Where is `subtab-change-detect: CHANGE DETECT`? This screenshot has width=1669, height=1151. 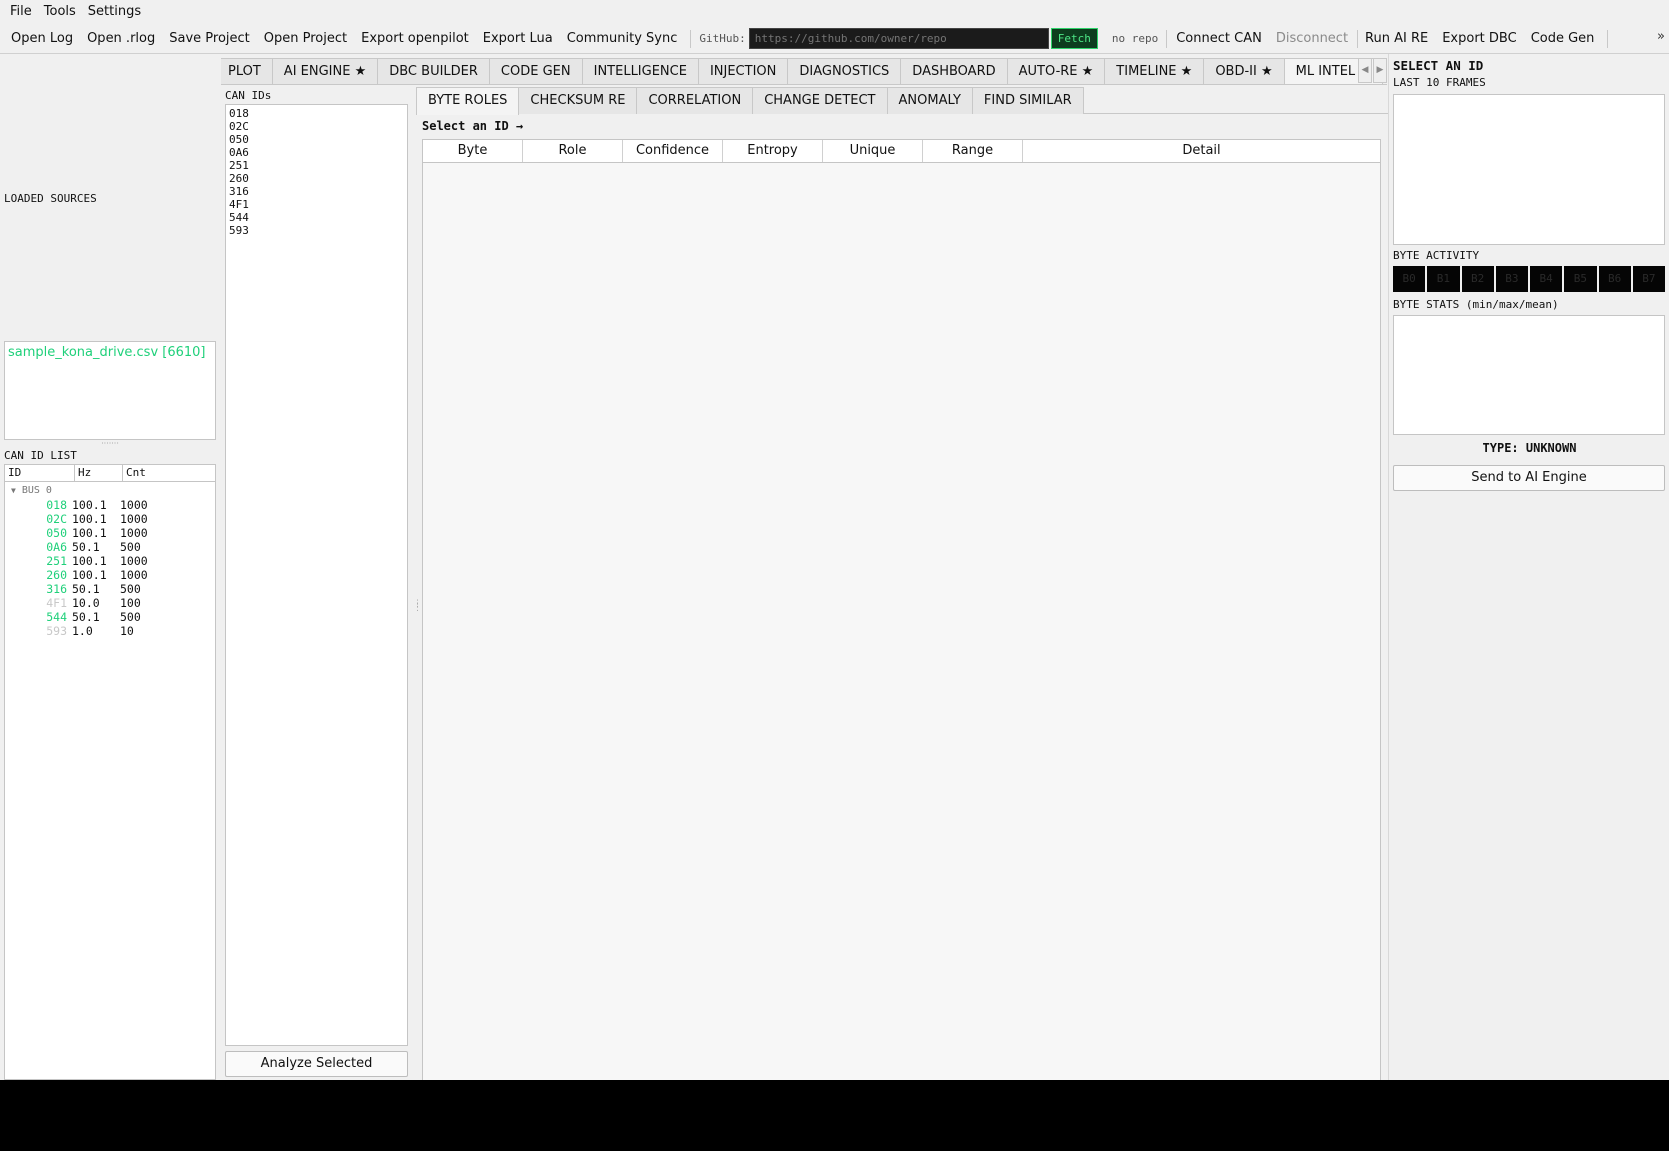
subtab-change-detect: CHANGE DETECT is located at coordinates (820, 100).